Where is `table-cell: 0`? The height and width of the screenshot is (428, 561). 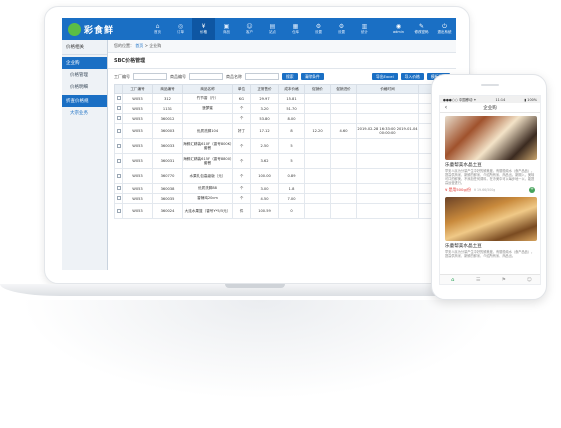 table-cell: 0 is located at coordinates (291, 211).